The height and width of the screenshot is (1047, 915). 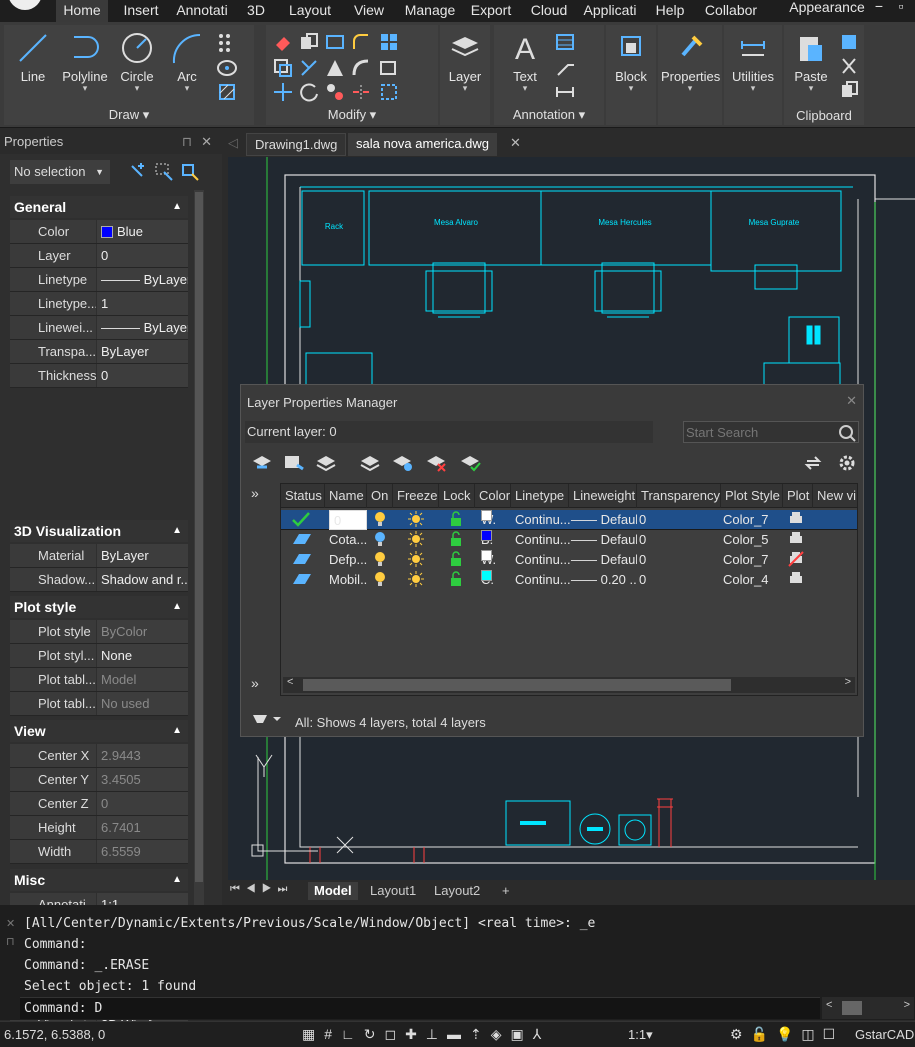 What do you see at coordinates (99, 704) in the screenshot?
I see `property-row: Plot tabl... No used` at bounding box center [99, 704].